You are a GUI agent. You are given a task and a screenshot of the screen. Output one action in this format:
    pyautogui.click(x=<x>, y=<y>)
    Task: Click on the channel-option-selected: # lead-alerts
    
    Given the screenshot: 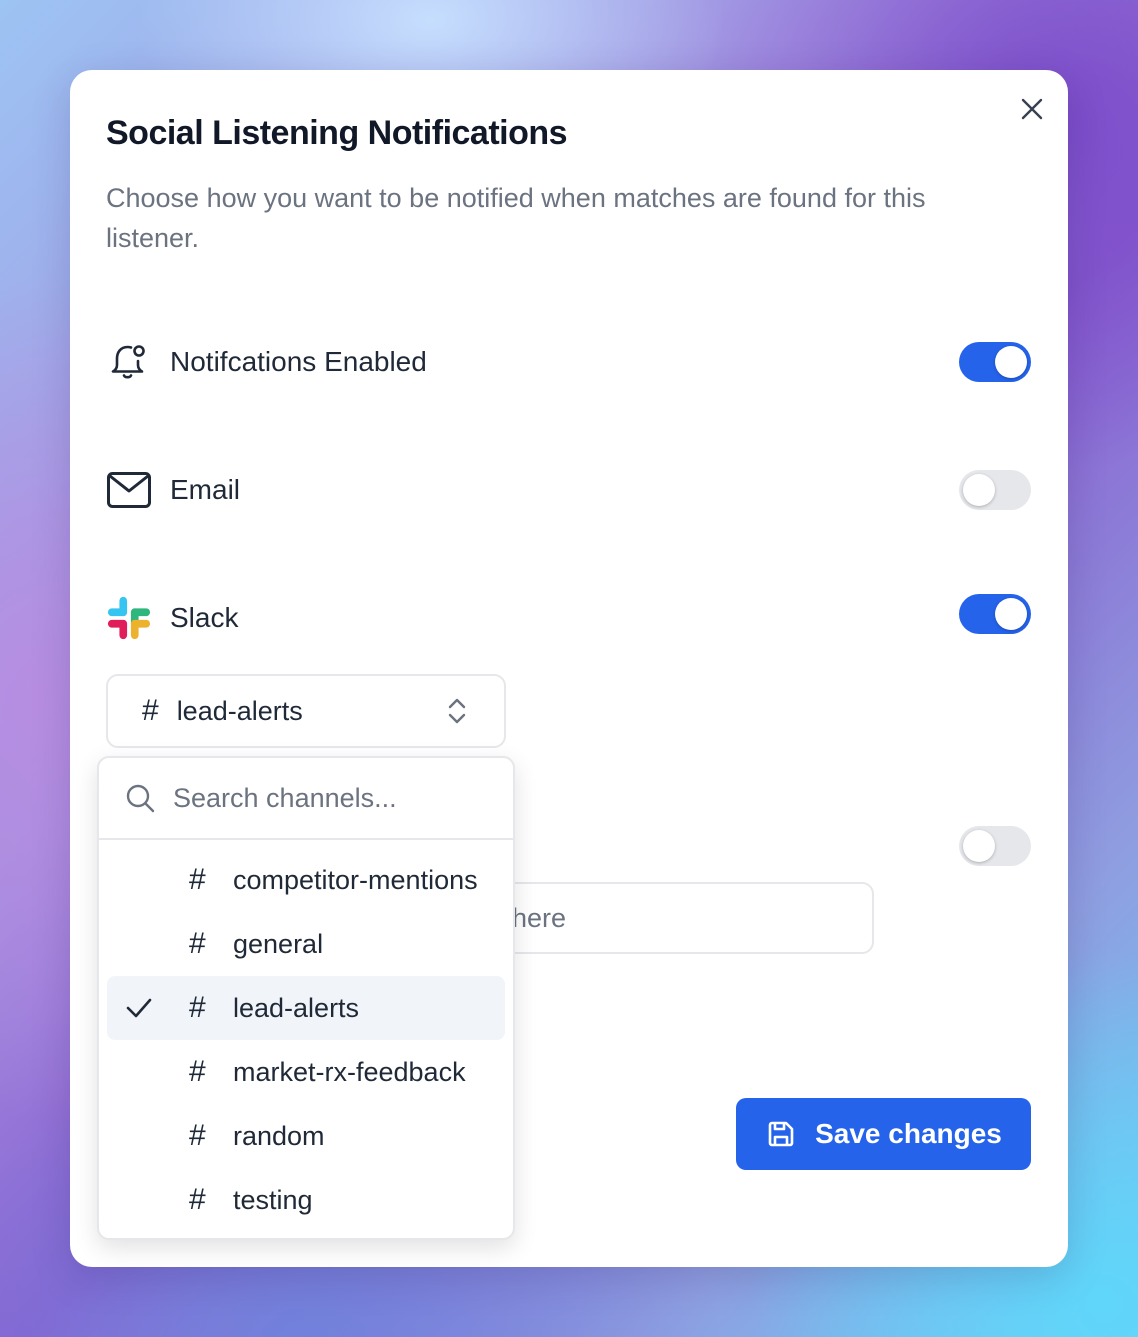 What is the action you would take?
    pyautogui.click(x=306, y=1008)
    